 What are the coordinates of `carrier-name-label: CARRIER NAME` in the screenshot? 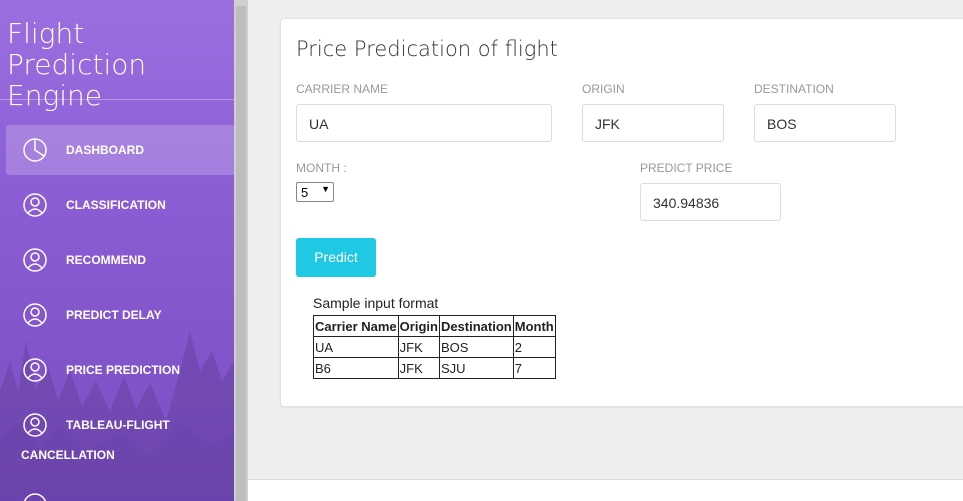 It's located at (342, 89).